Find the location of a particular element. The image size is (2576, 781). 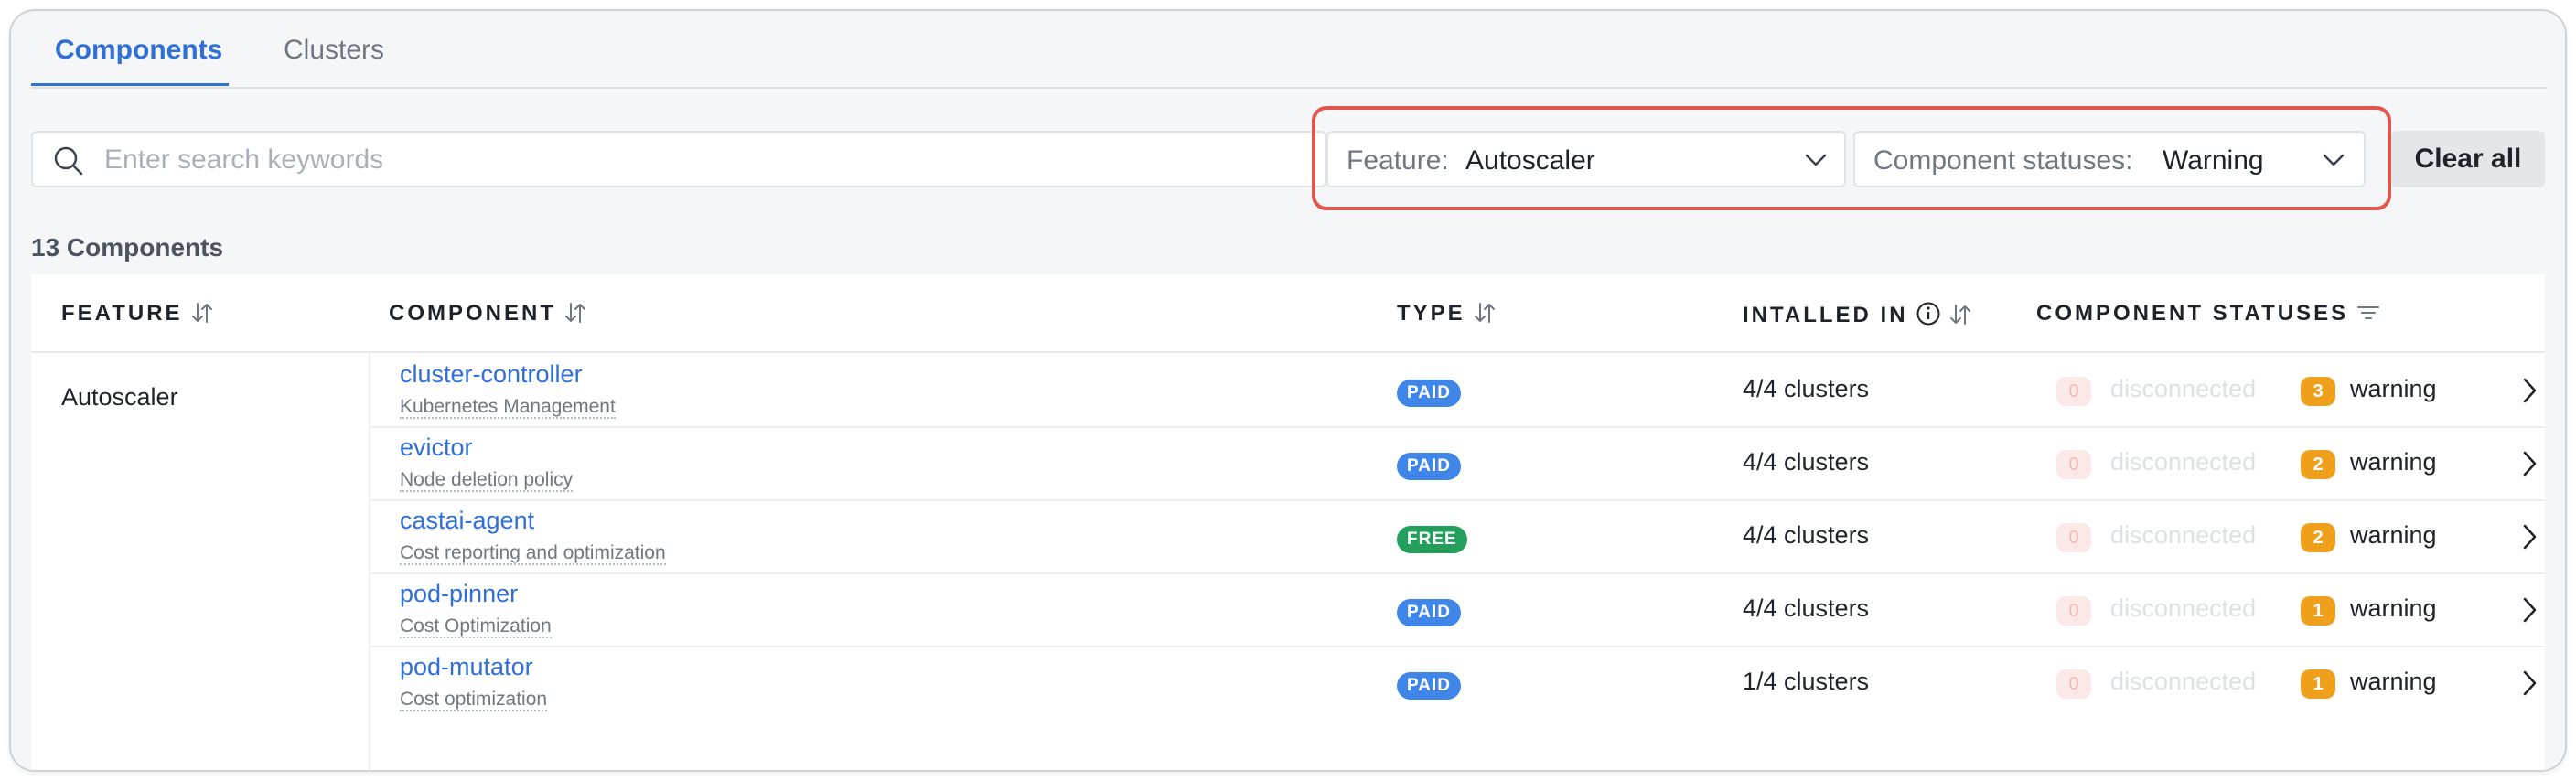

component-description: Kubernetes Management is located at coordinates (508, 407).